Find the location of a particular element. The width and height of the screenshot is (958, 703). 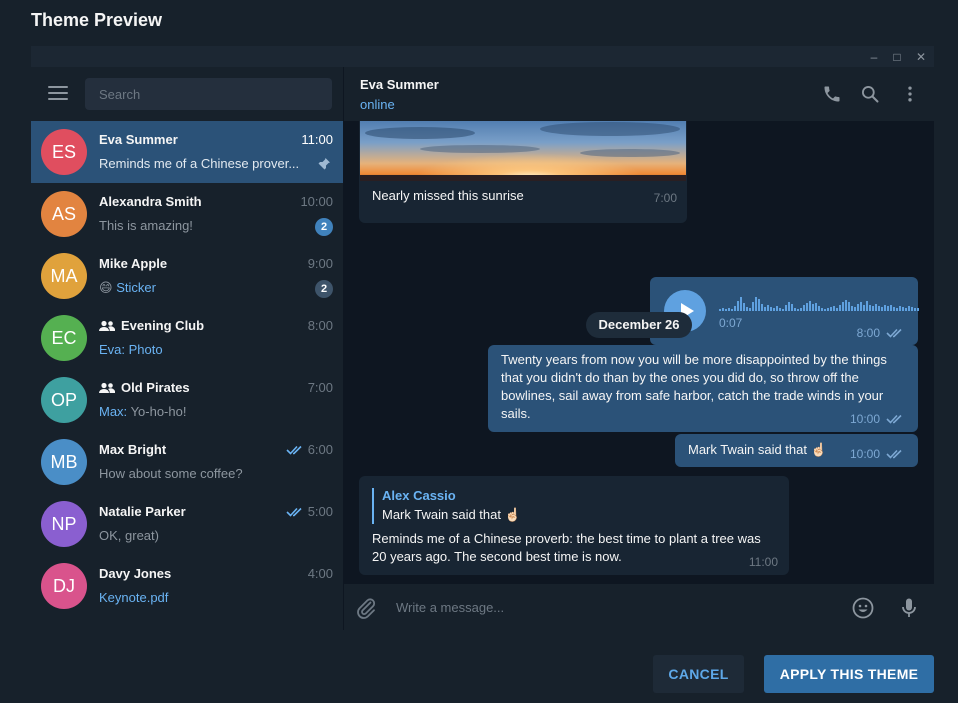

close-icon: ✕ is located at coordinates (921, 57).